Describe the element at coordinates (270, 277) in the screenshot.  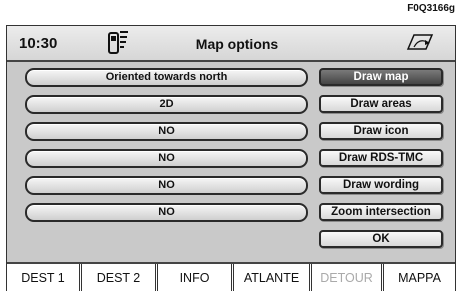
I see `tab-atlante: ATLANTE` at that location.